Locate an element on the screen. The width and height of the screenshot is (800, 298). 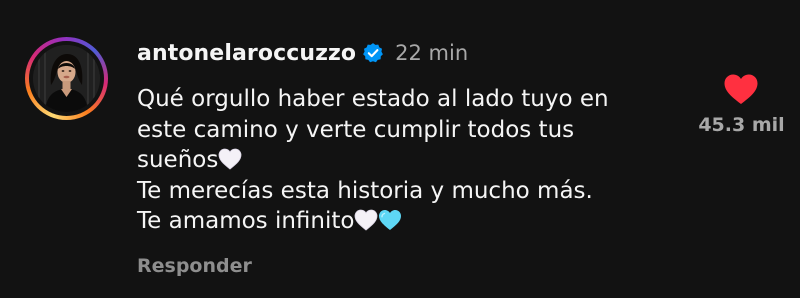
avatar-photo is located at coordinates (66, 78).